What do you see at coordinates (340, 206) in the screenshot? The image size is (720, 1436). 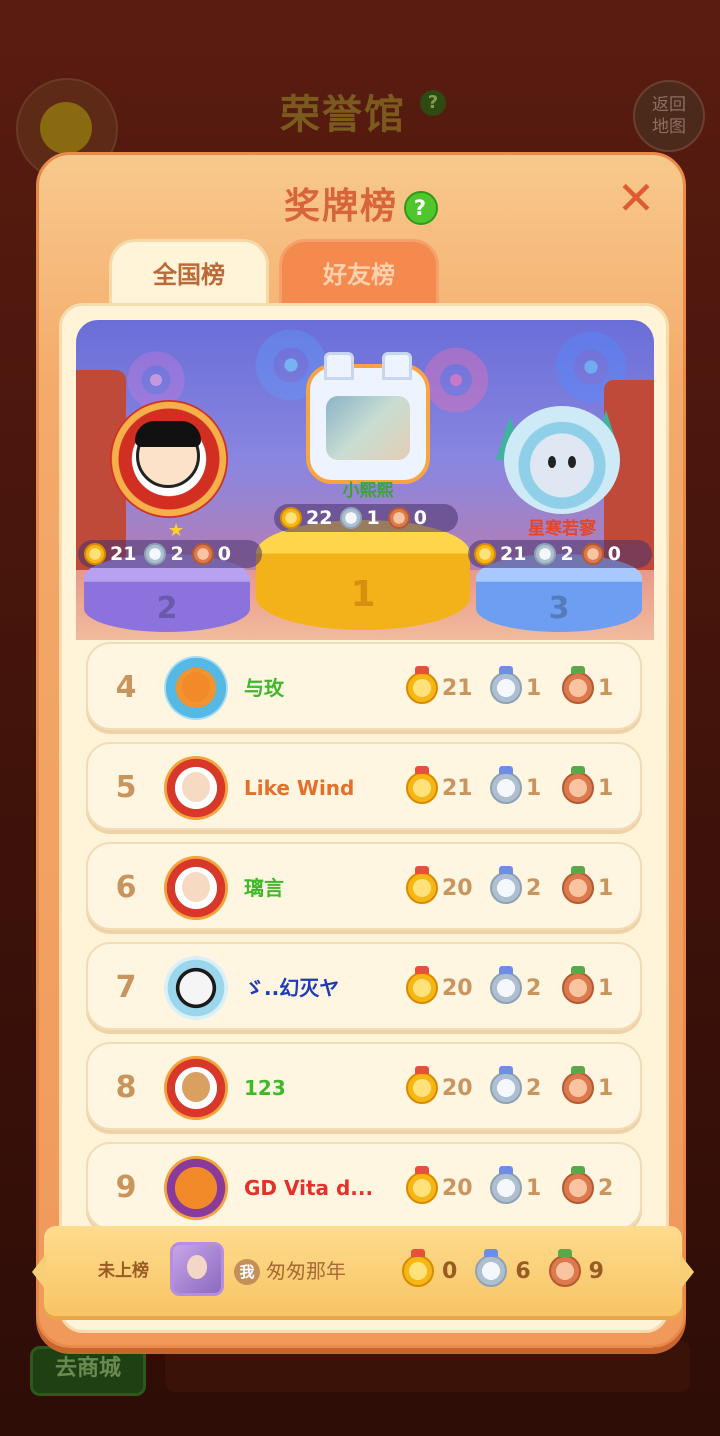 I see `modal-title: 奖牌榜` at bounding box center [340, 206].